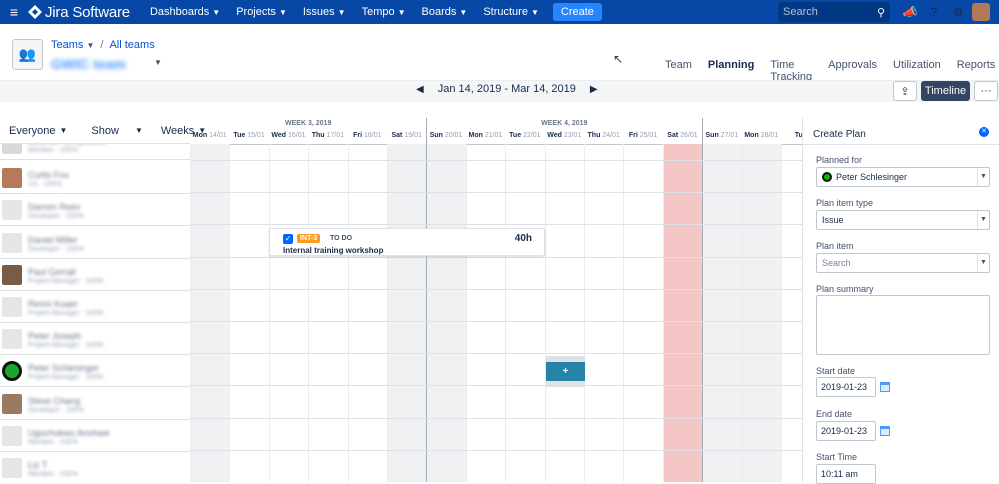 The image size is (999, 484). Describe the element at coordinates (572, 135) in the screenshot. I see `day-date: 23/01` at that location.